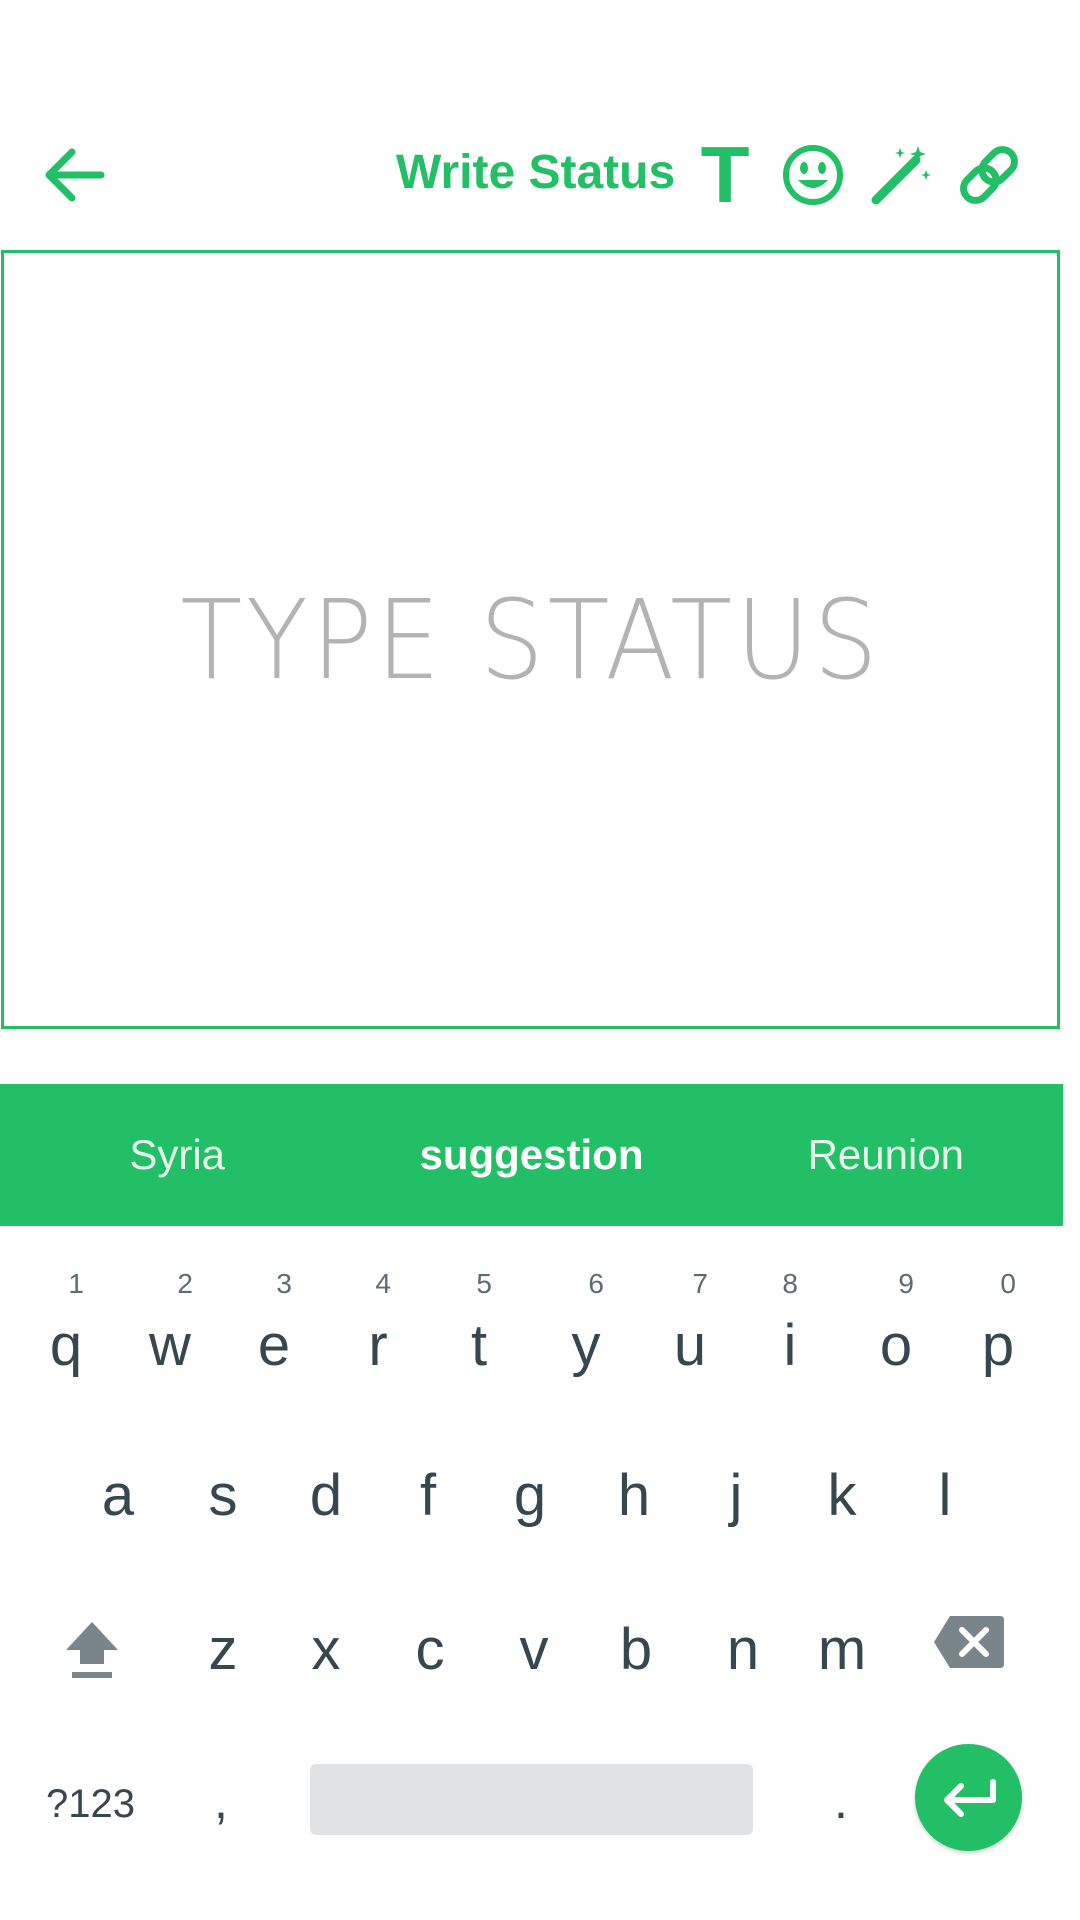 The width and height of the screenshot is (1080, 1920). I want to click on suggestion-right: Reunion, so click(886, 1155).